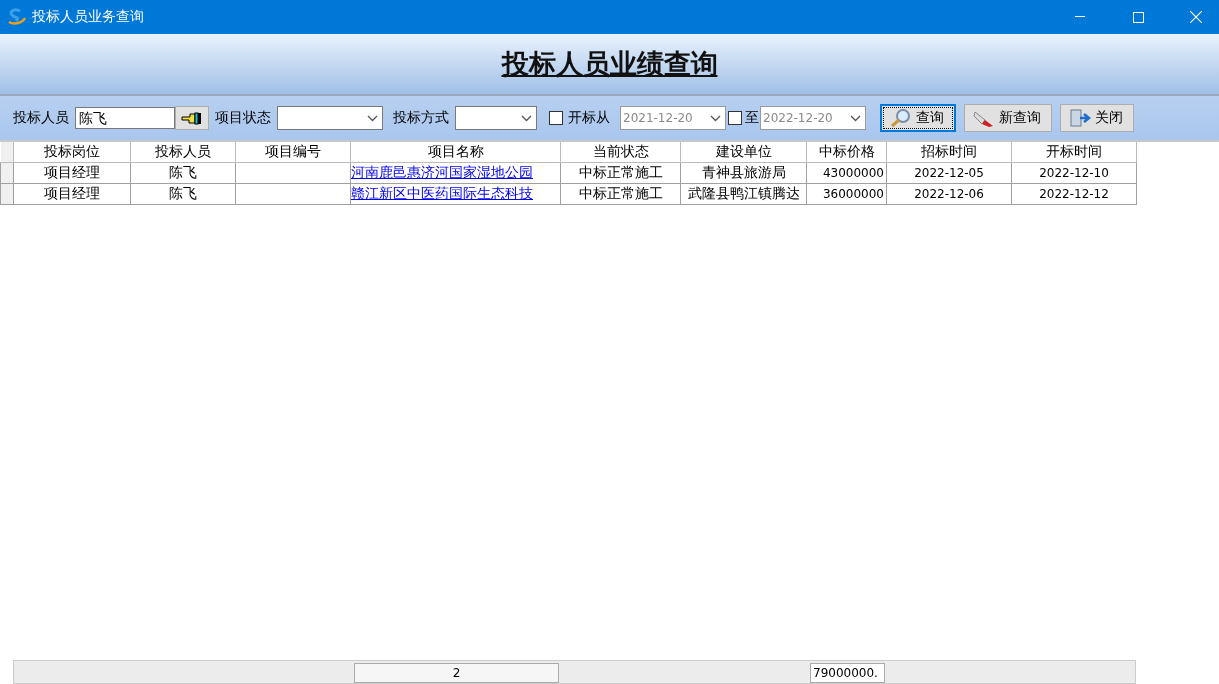 The width and height of the screenshot is (1219, 684). What do you see at coordinates (949, 152) in the screenshot?
I see `column-header: 招标时间` at bounding box center [949, 152].